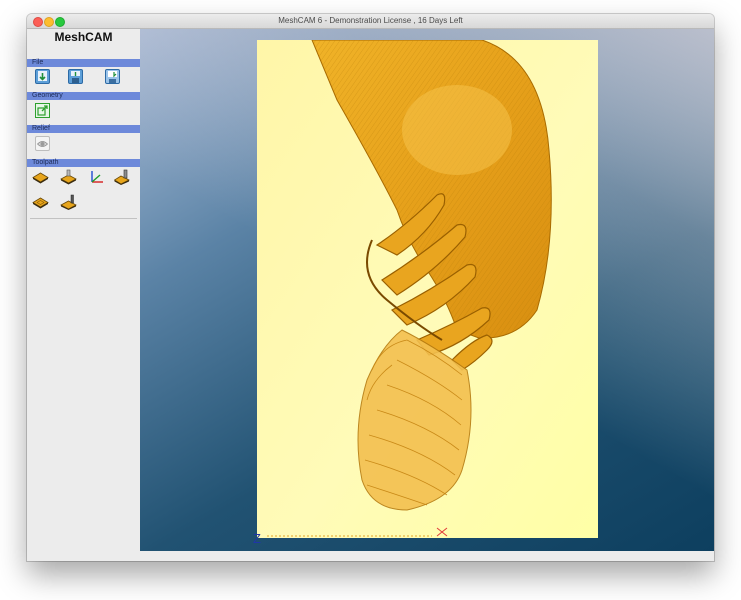  I want to click on set-origin-button, so click(96, 176).